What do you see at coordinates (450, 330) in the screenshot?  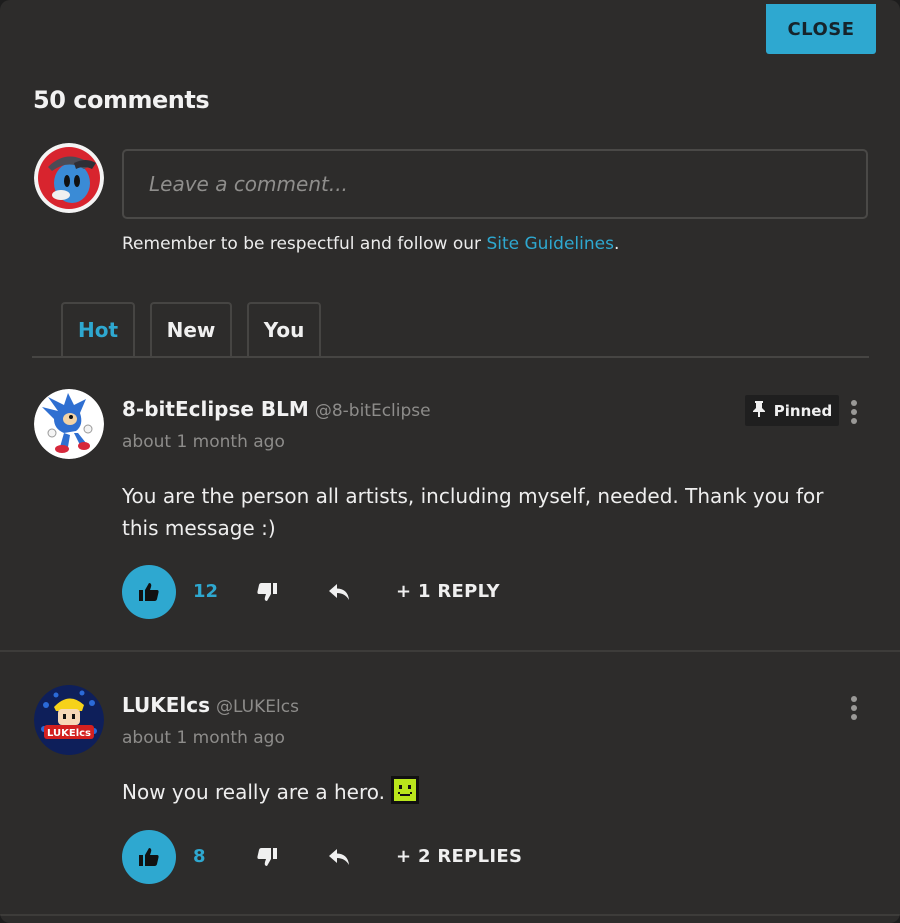 I see `sort-tabs: Hot New You` at bounding box center [450, 330].